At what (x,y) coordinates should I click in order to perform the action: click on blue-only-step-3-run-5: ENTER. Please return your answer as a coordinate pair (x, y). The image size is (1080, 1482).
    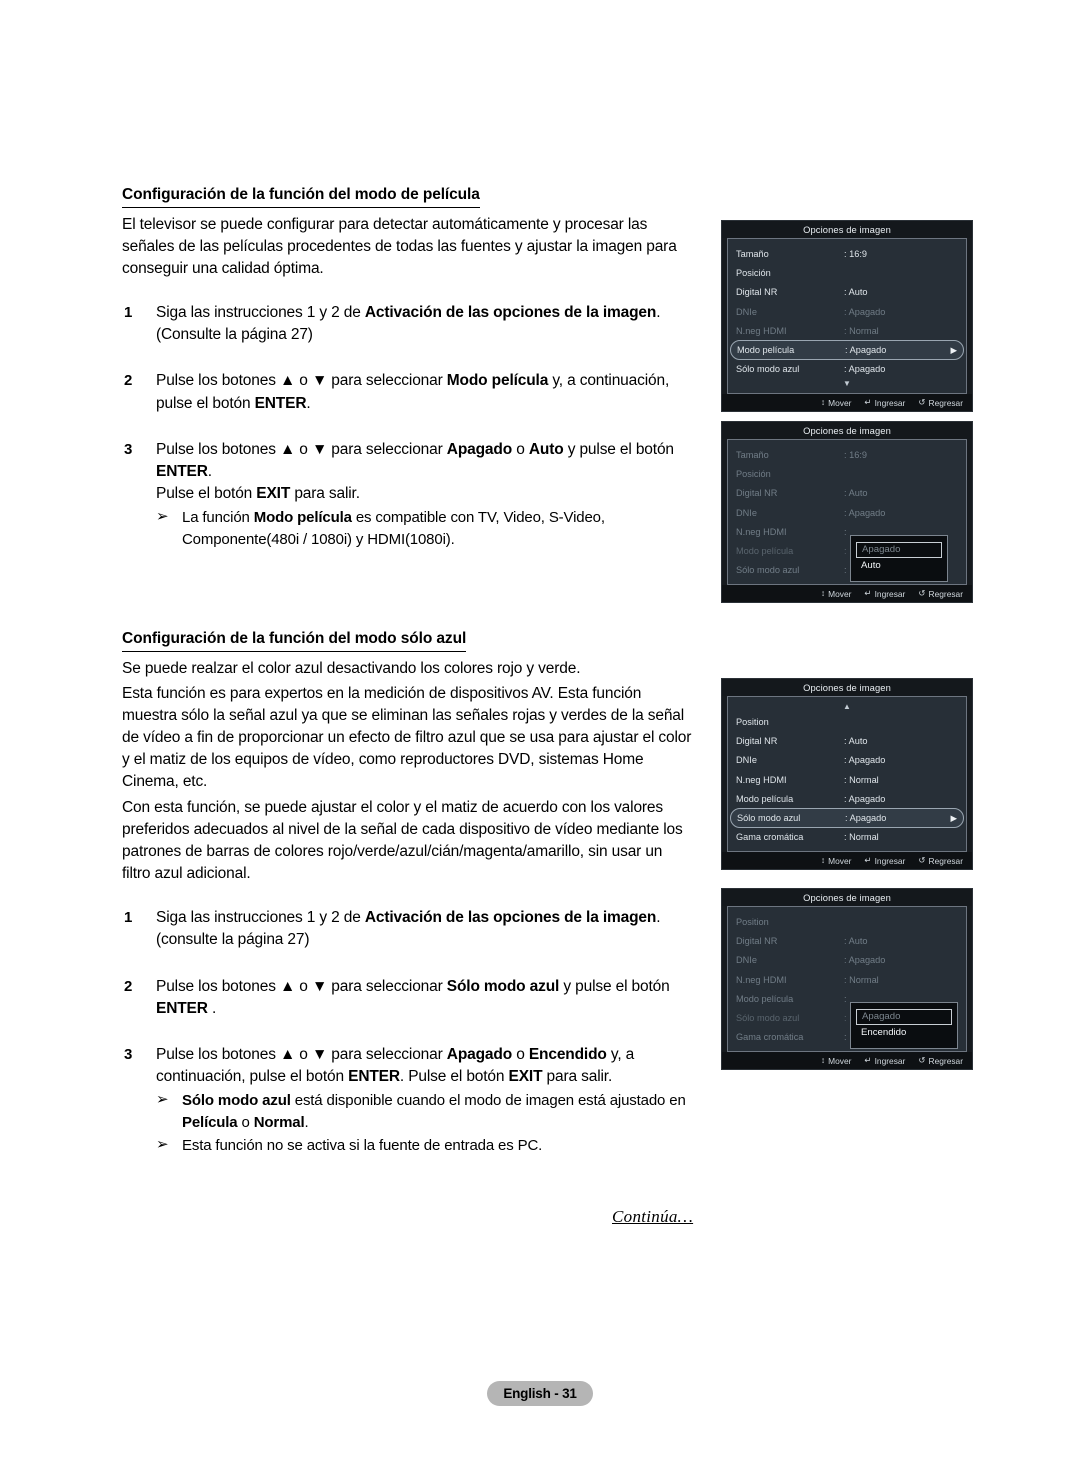
    Looking at the image, I should click on (374, 1076).